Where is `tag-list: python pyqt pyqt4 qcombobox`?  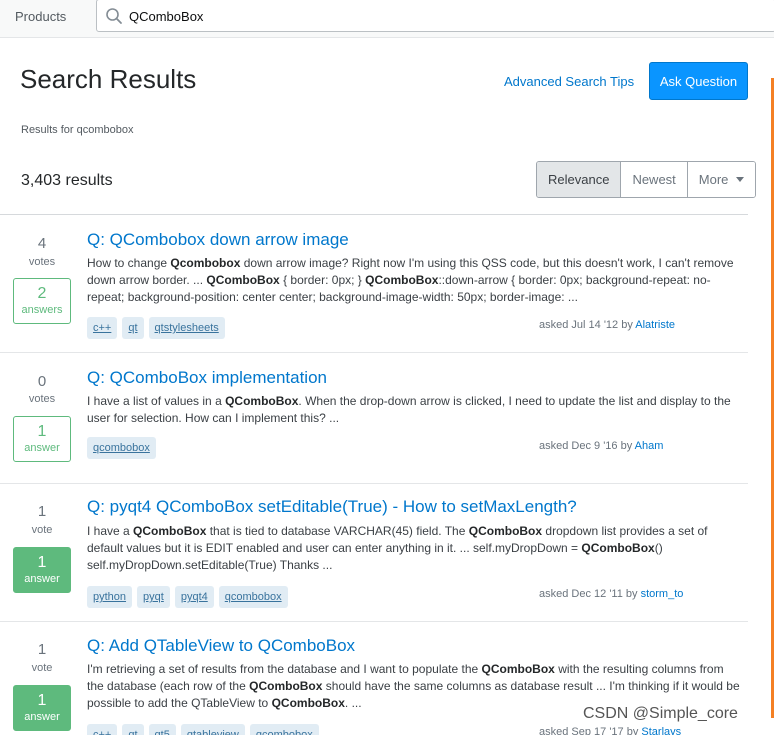 tag-list: python pyqt pyqt4 qcombobox is located at coordinates (187, 597).